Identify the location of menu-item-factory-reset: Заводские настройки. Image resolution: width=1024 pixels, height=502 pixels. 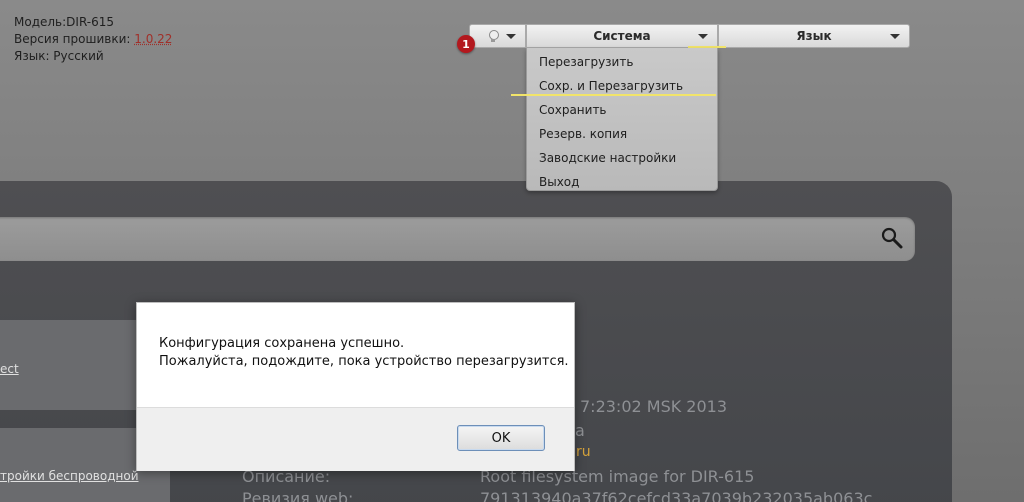
(622, 158).